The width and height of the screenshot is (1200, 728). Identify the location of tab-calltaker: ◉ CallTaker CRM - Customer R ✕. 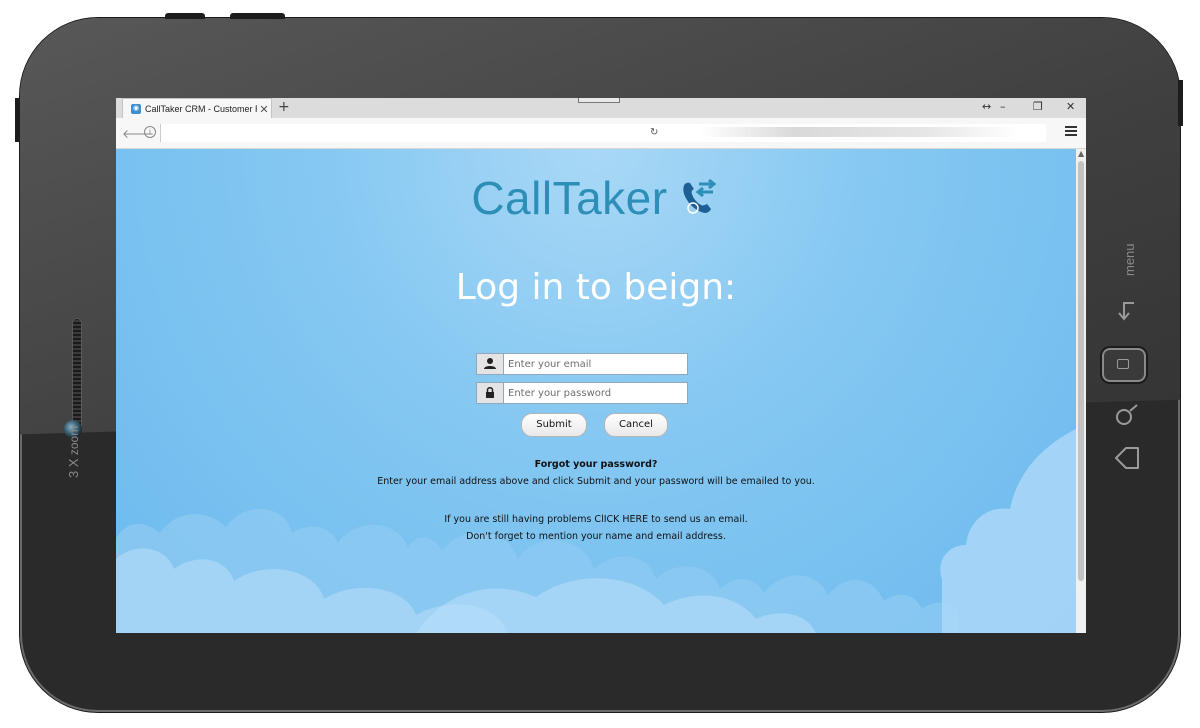
(197, 108).